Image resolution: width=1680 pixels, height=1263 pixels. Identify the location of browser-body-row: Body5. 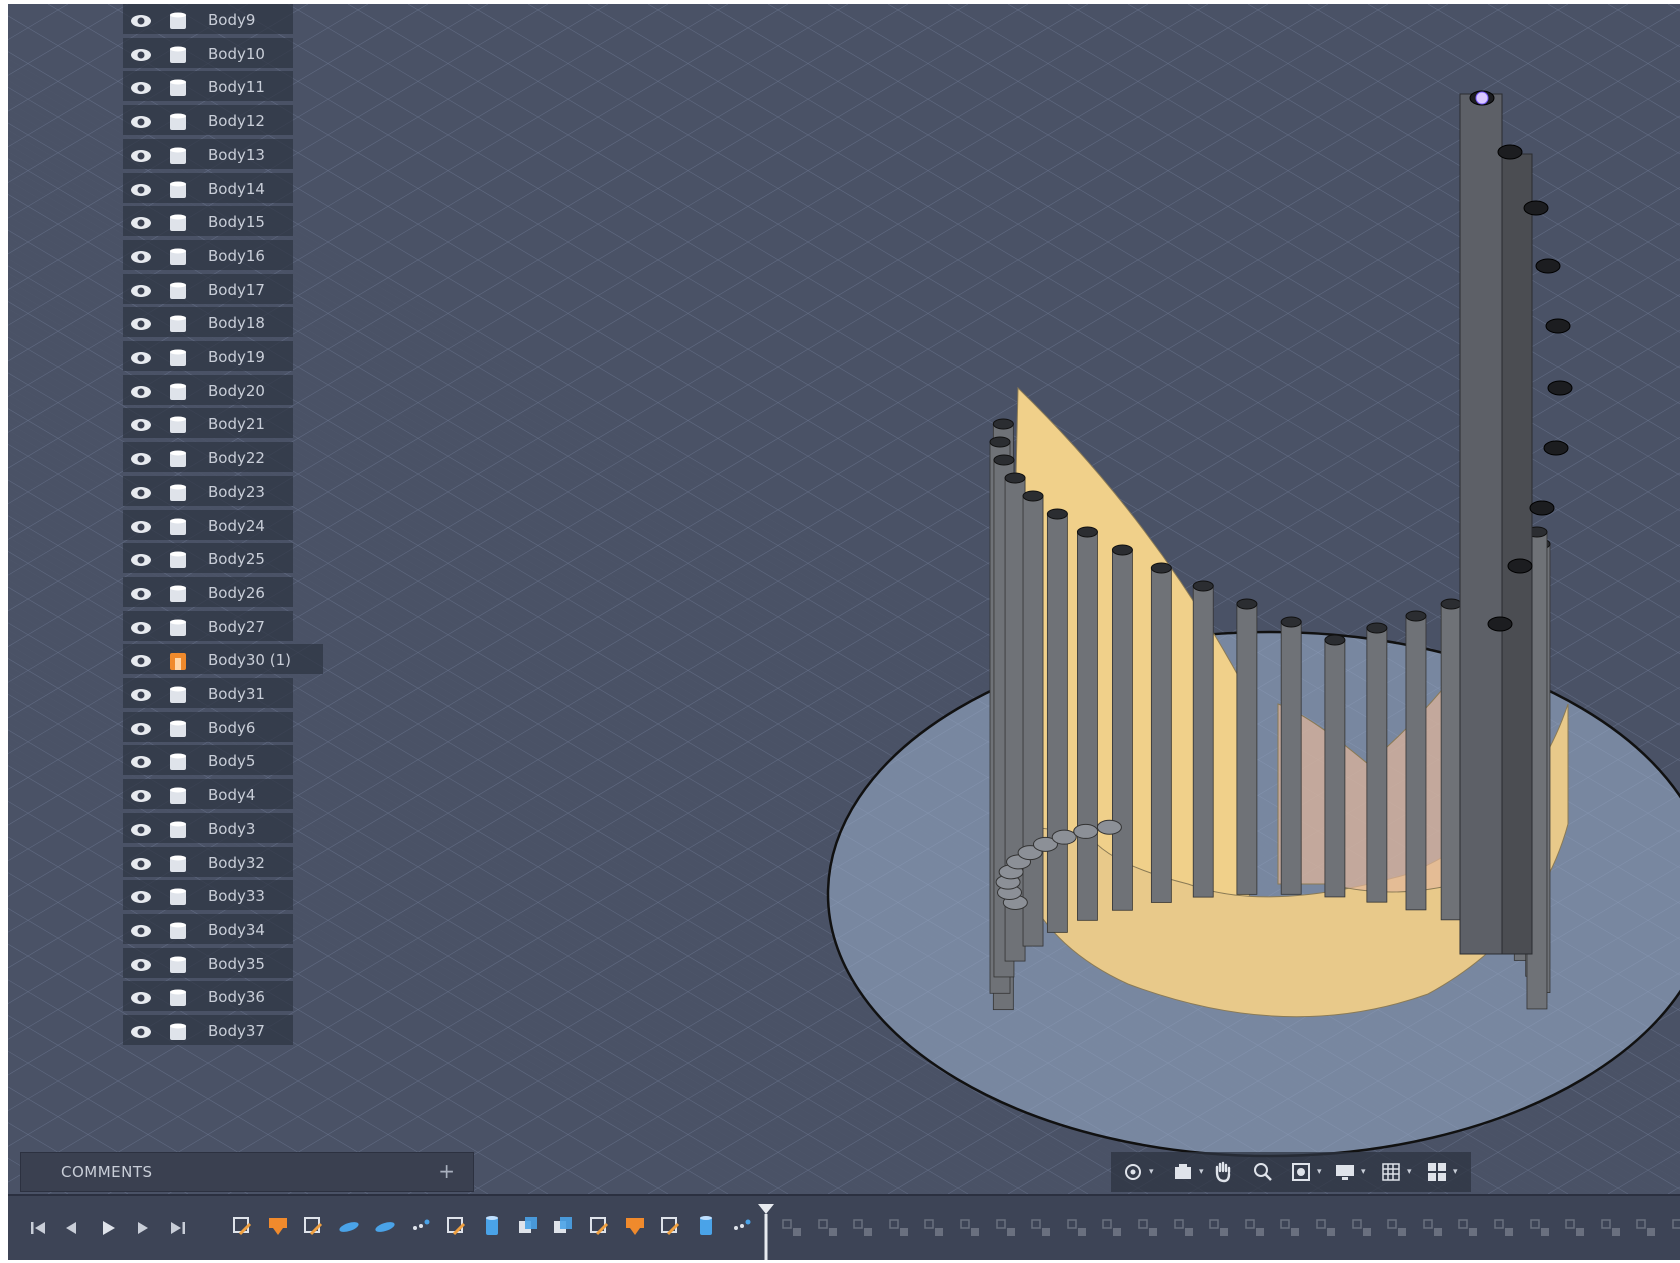
(208, 760).